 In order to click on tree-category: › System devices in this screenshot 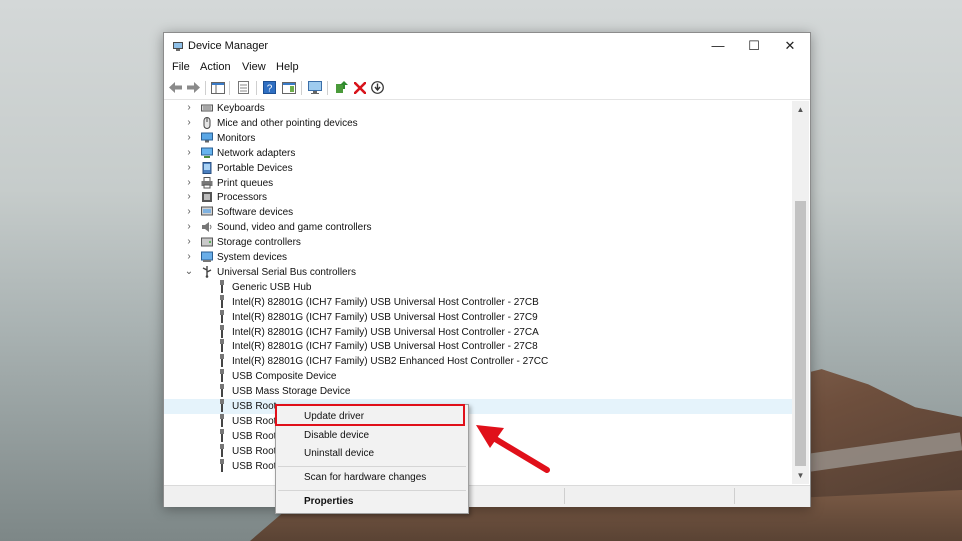, I will do `click(478, 257)`.